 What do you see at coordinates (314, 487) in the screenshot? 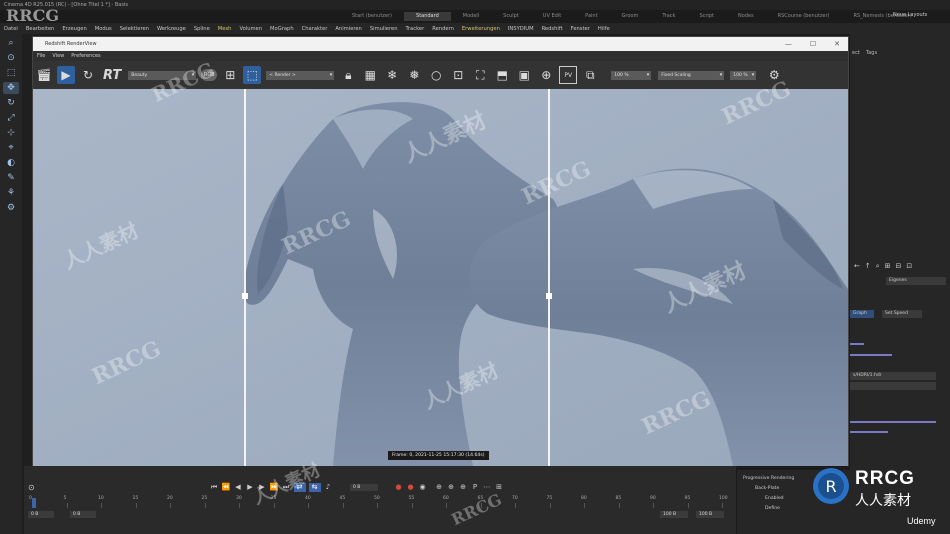
I see `preview-range-icon: ⇆` at bounding box center [314, 487].